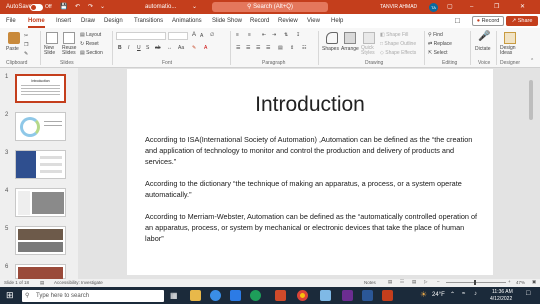  I want to click on zoom-slider-handle, so click(475, 282).